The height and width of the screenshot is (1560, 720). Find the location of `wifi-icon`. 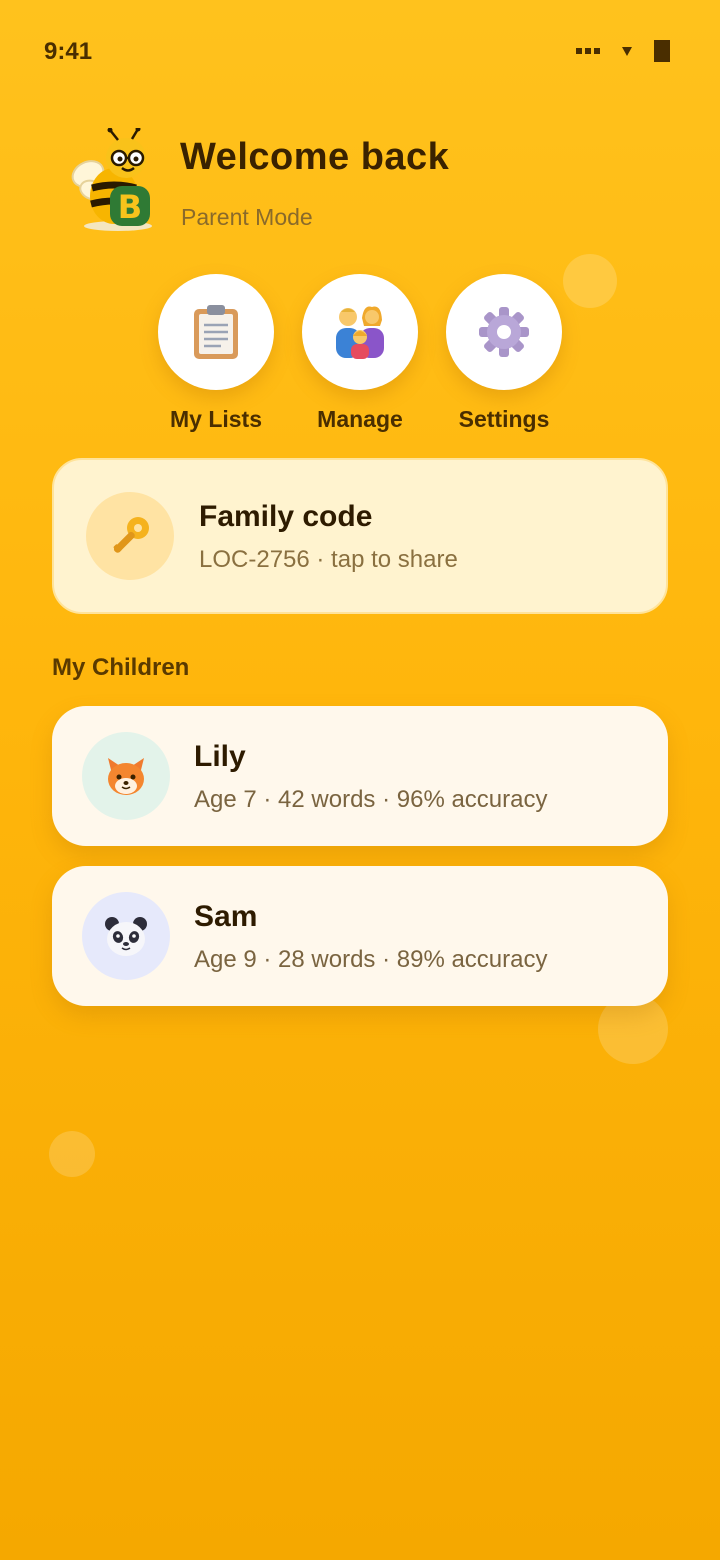

wifi-icon is located at coordinates (627, 51).